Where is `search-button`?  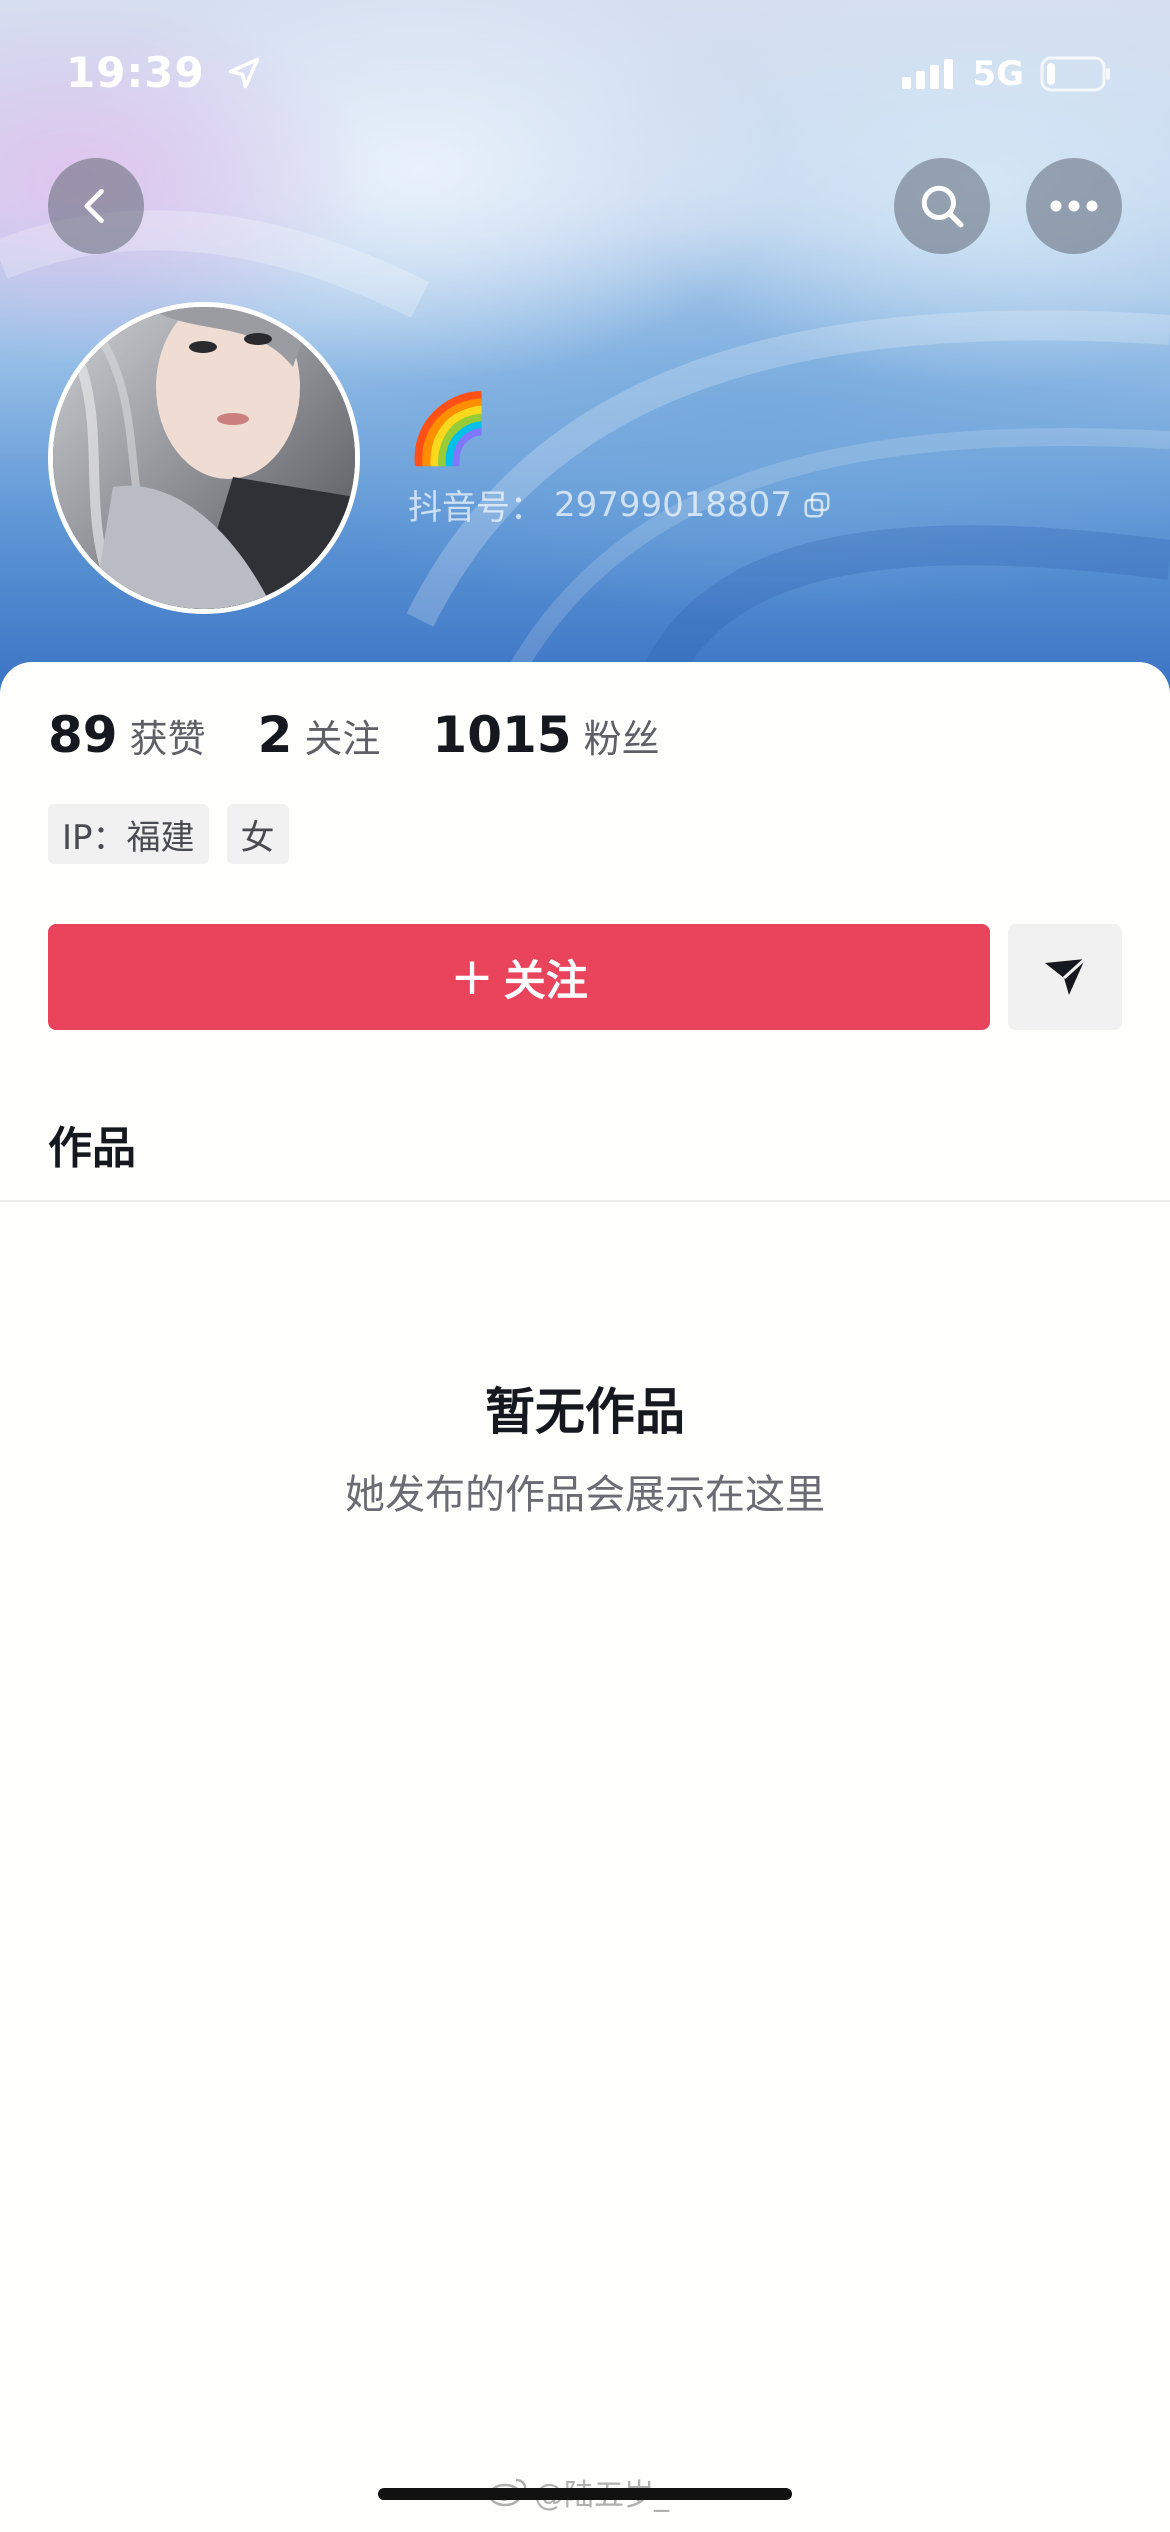
search-button is located at coordinates (942, 206).